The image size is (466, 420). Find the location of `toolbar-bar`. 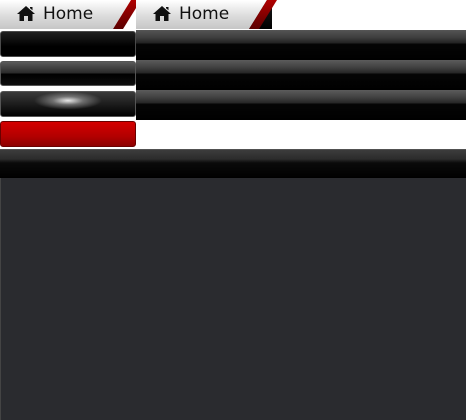

toolbar-bar is located at coordinates (233, 163).